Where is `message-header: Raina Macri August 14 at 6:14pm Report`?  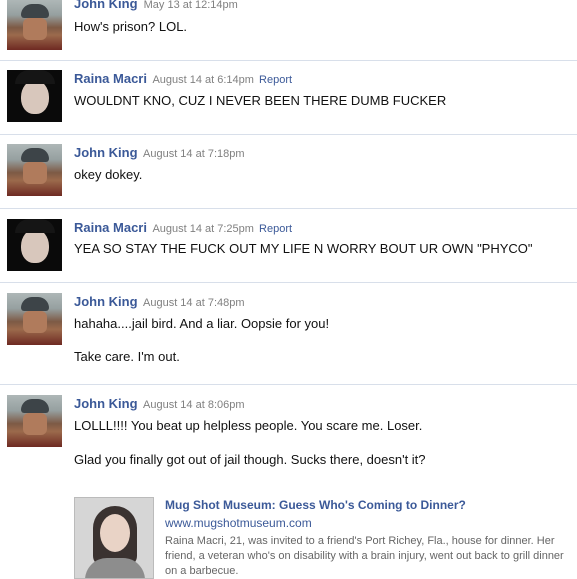
message-header: Raina Macri August 14 at 6:14pm Report is located at coordinates (183, 78).